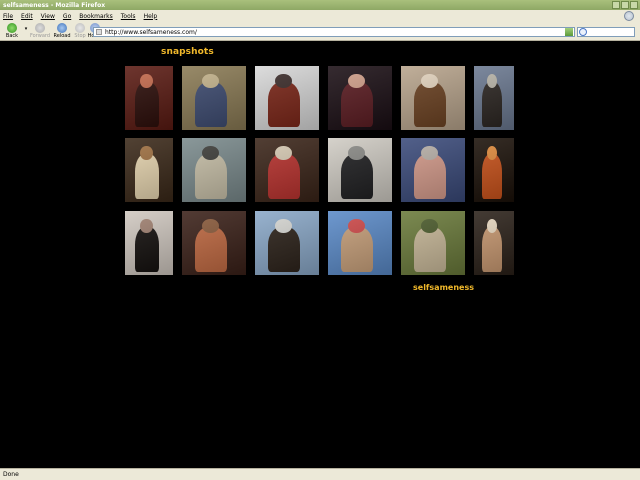 This screenshot has width=640, height=480. Describe the element at coordinates (54, 5) in the screenshot. I see `window-title: selfsameness - Mozilla Firefox` at that location.